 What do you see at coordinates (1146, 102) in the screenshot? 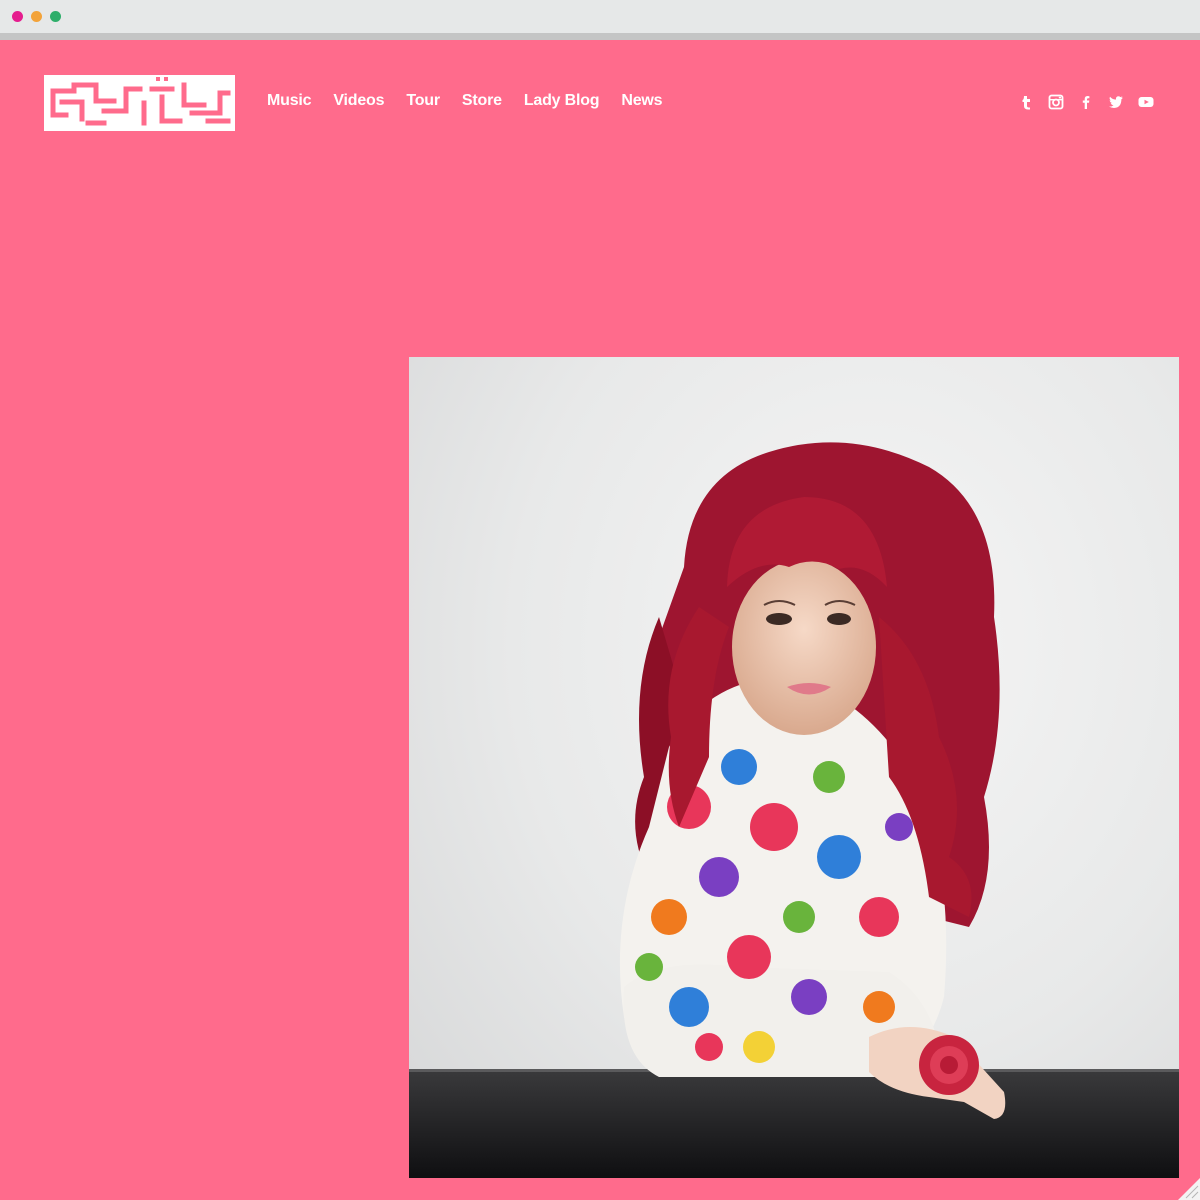
I see `youtube-icon` at bounding box center [1146, 102].